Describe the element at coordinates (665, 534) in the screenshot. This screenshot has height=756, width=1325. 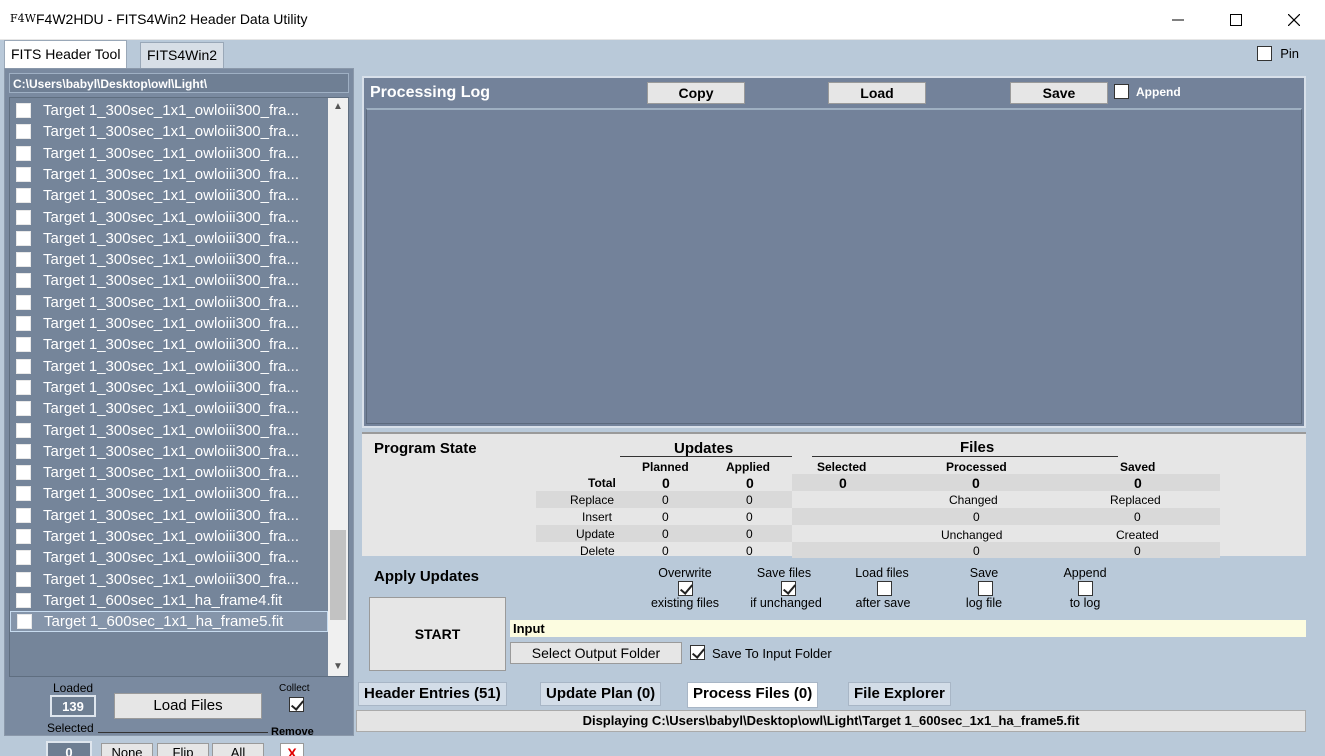
I see `planned-update: 0` at that location.